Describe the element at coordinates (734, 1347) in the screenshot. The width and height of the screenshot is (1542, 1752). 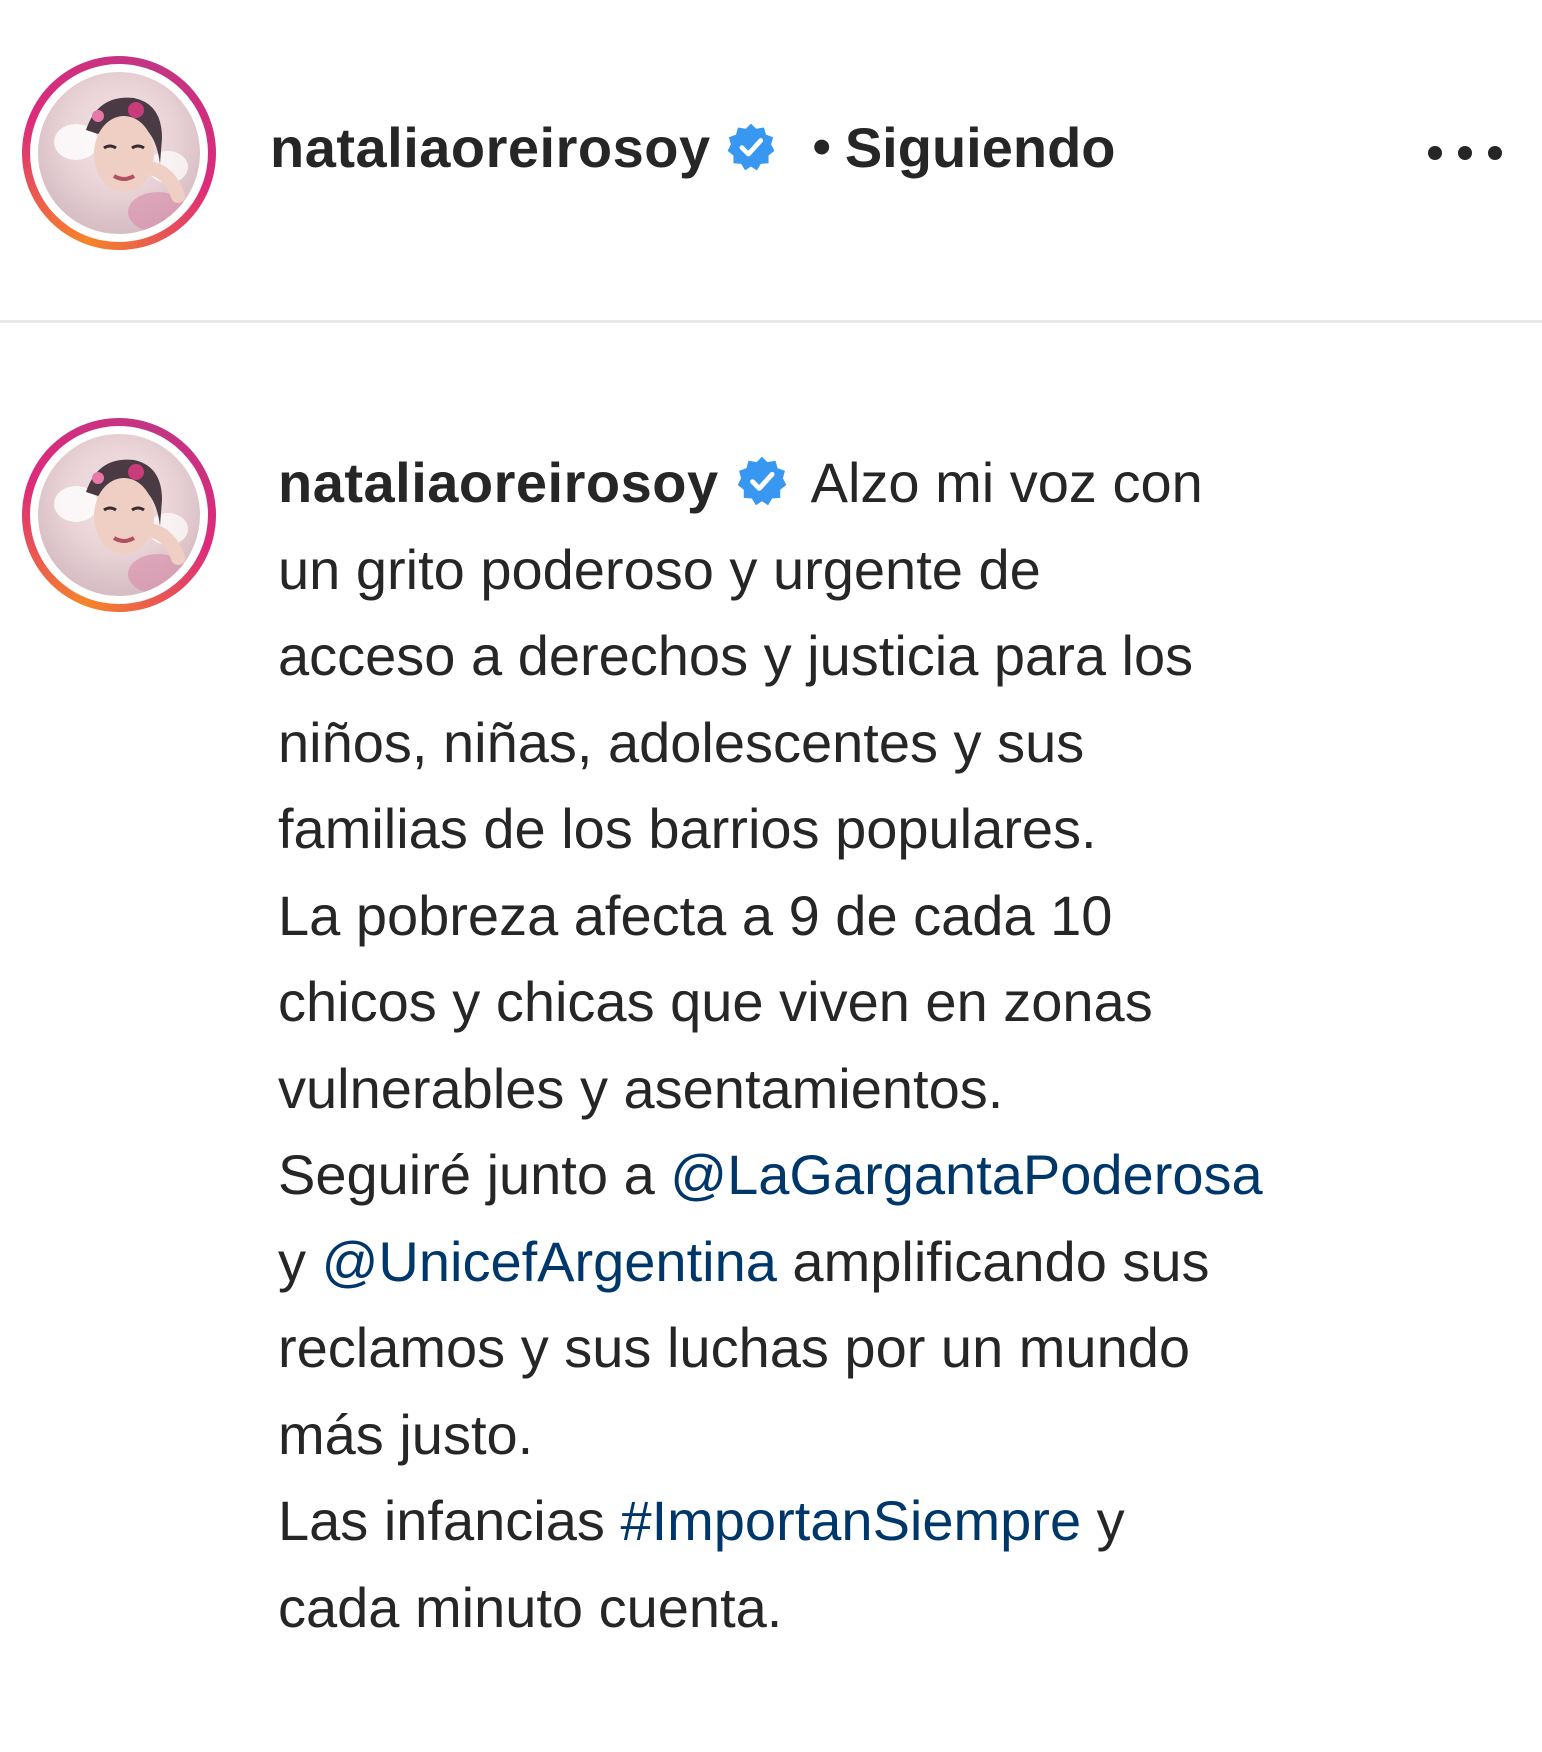
I see `caption-line: reclamos y sus luchas por un mundo` at that location.